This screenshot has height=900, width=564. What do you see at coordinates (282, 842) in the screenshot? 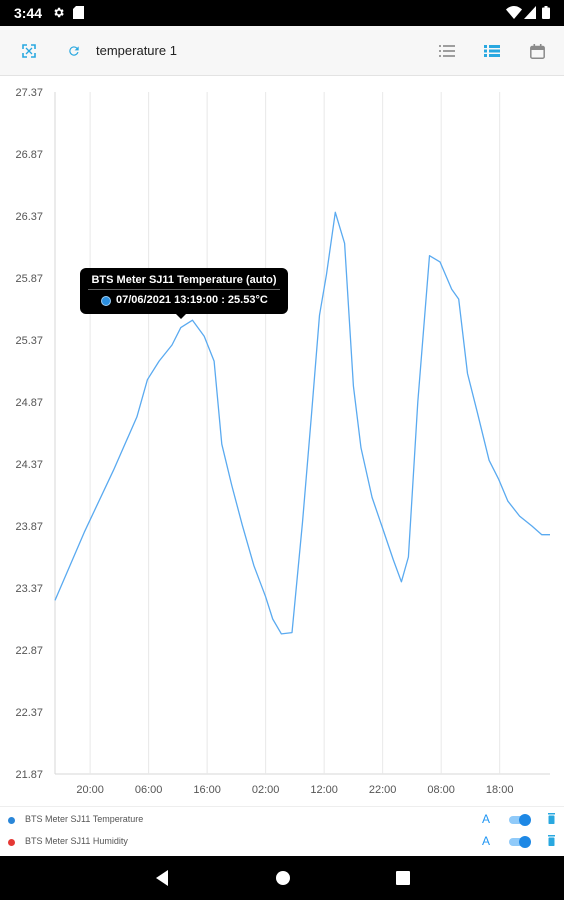
I see `legend-item: BTS Meter SJ11 Humidity A` at bounding box center [282, 842].